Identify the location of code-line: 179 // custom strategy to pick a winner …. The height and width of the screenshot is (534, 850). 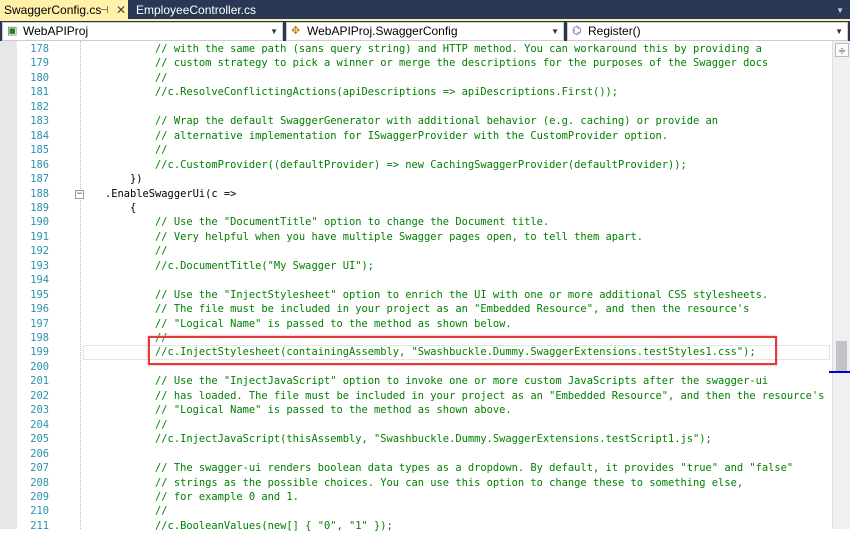
(415, 63).